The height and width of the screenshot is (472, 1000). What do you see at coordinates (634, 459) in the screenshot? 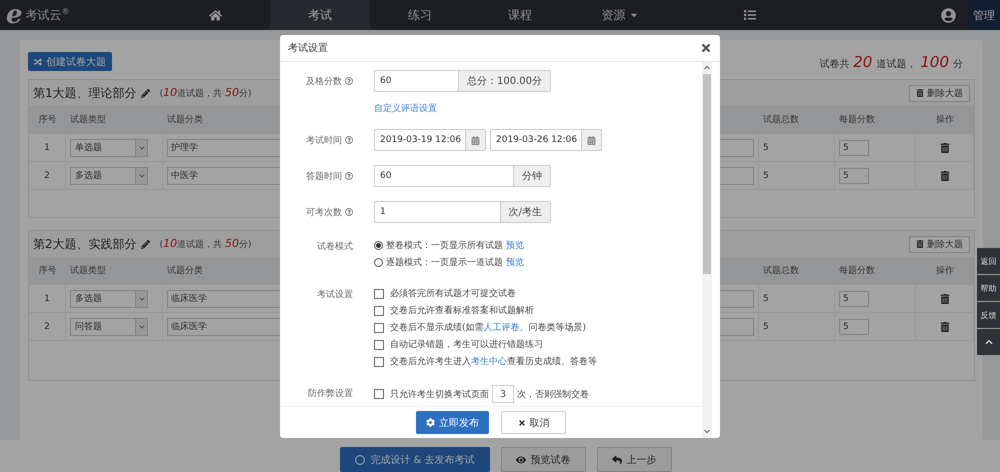
I see `footer-button: 上一步` at bounding box center [634, 459].